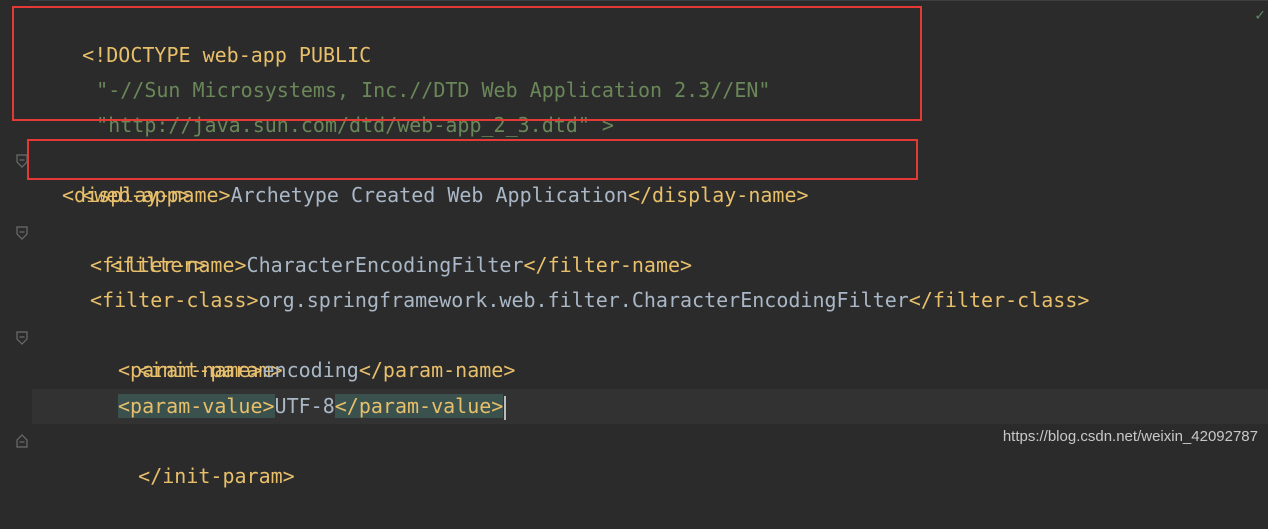 The width and height of the screenshot is (1268, 529). What do you see at coordinates (472, 159) in the screenshot?
I see `web-app-highlight-box` at bounding box center [472, 159].